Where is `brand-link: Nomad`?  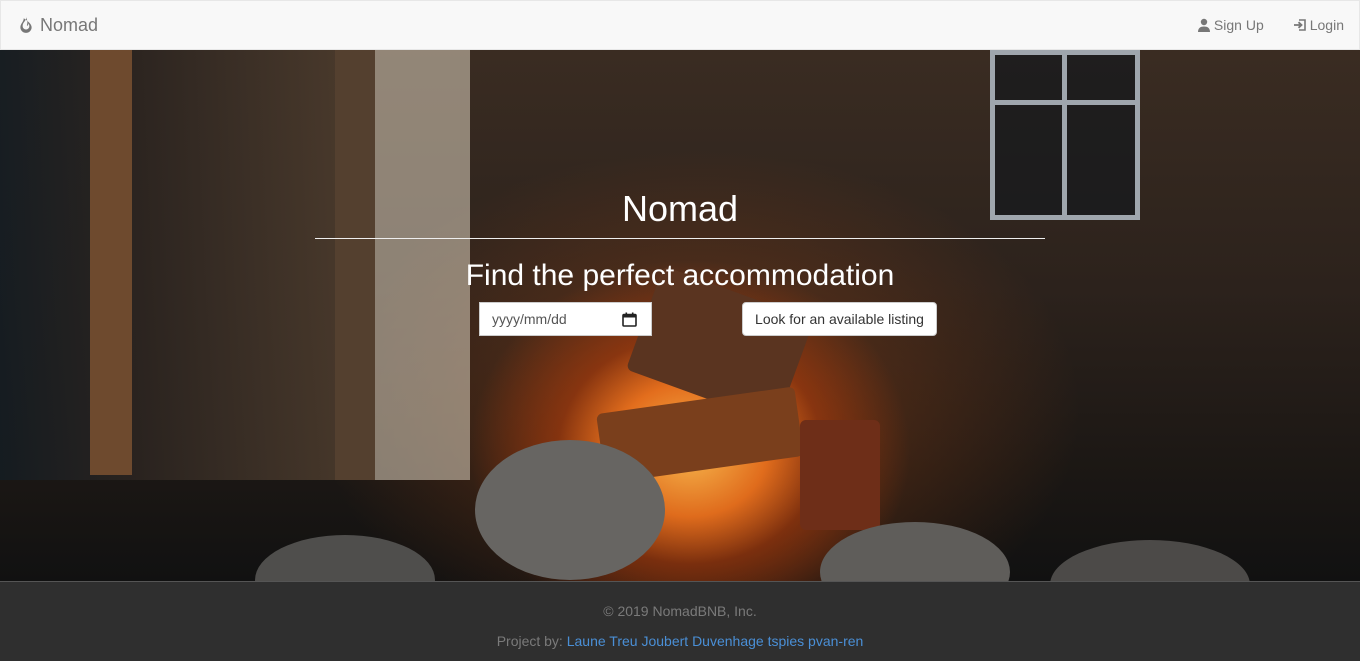 brand-link: Nomad is located at coordinates (57, 25).